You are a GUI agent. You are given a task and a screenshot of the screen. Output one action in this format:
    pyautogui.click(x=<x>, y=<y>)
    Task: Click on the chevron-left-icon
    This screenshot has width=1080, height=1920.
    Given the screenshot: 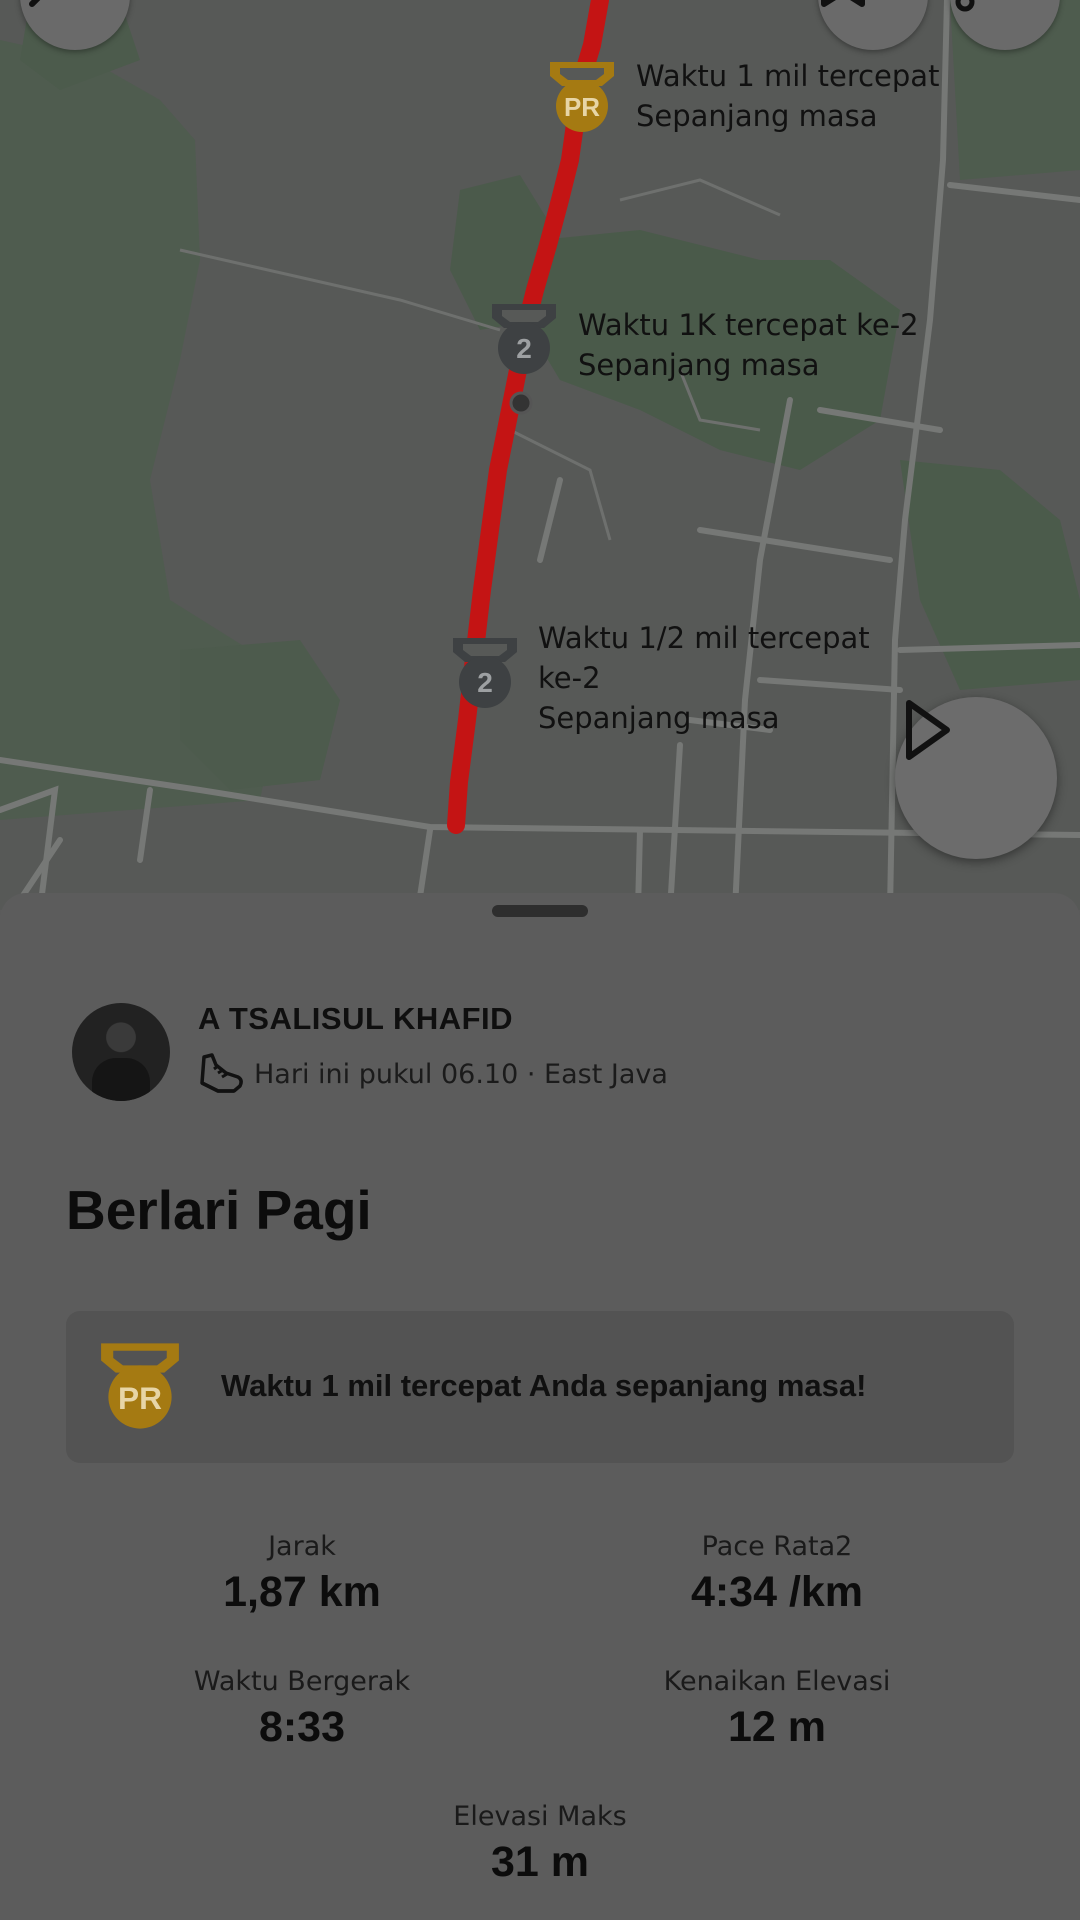 What is the action you would take?
    pyautogui.click(x=35, y=3)
    